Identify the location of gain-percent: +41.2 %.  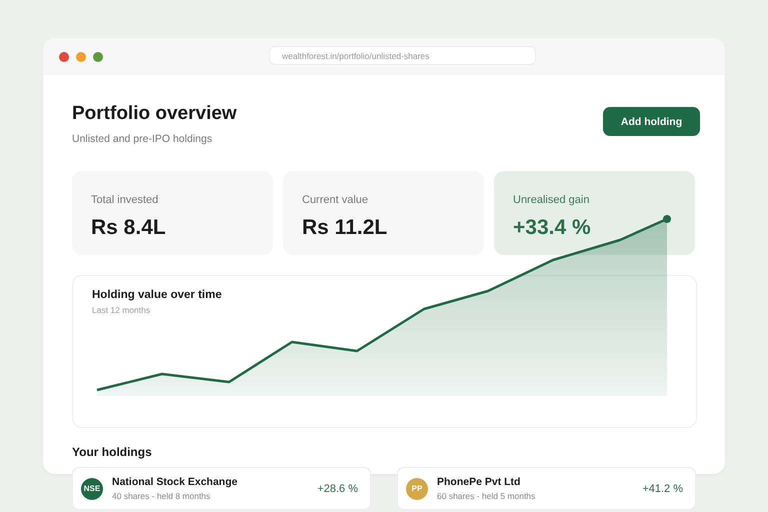
(662, 488).